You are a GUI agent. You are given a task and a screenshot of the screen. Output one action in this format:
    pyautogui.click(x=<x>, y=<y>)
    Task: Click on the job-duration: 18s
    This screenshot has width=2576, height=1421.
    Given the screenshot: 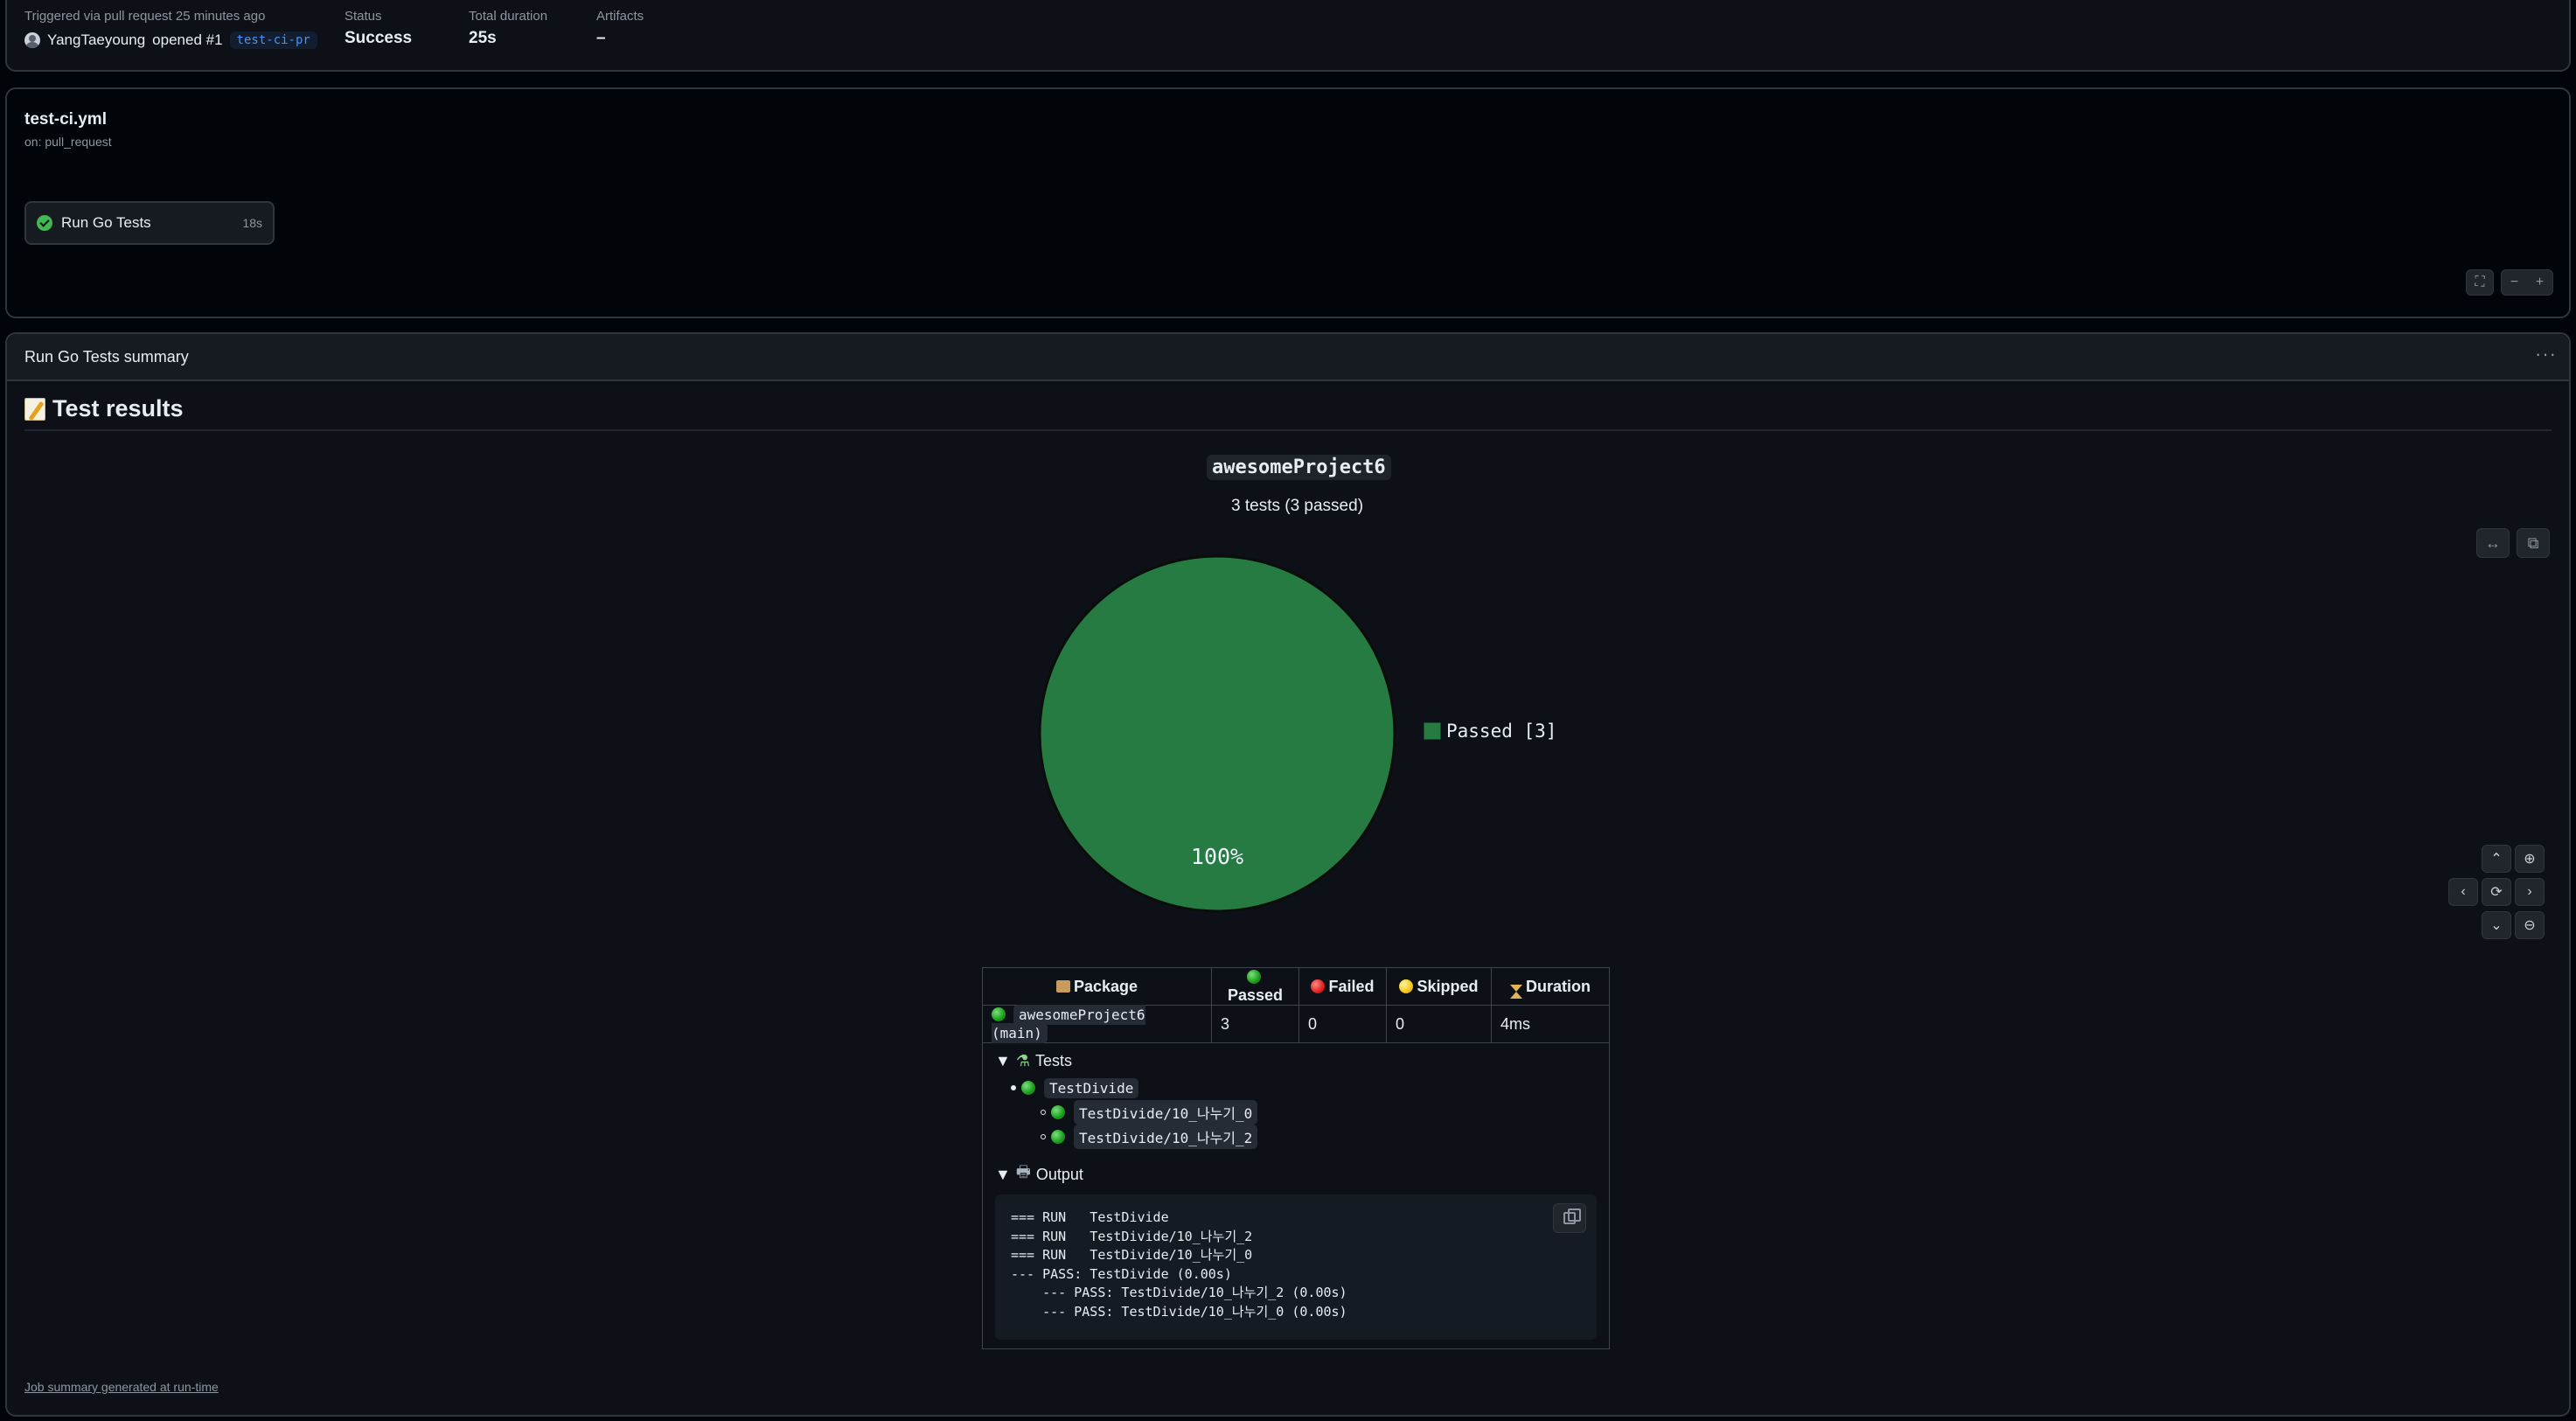 What is the action you would take?
    pyautogui.click(x=252, y=223)
    